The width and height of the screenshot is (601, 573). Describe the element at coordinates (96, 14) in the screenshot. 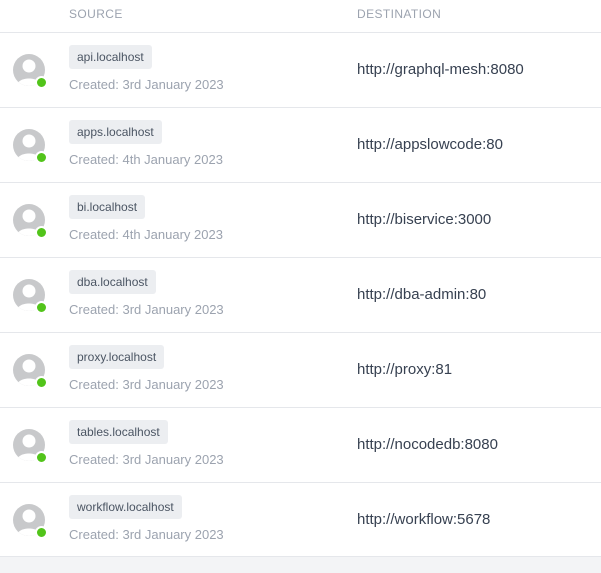

I see `column-header-source: SOURCE` at that location.